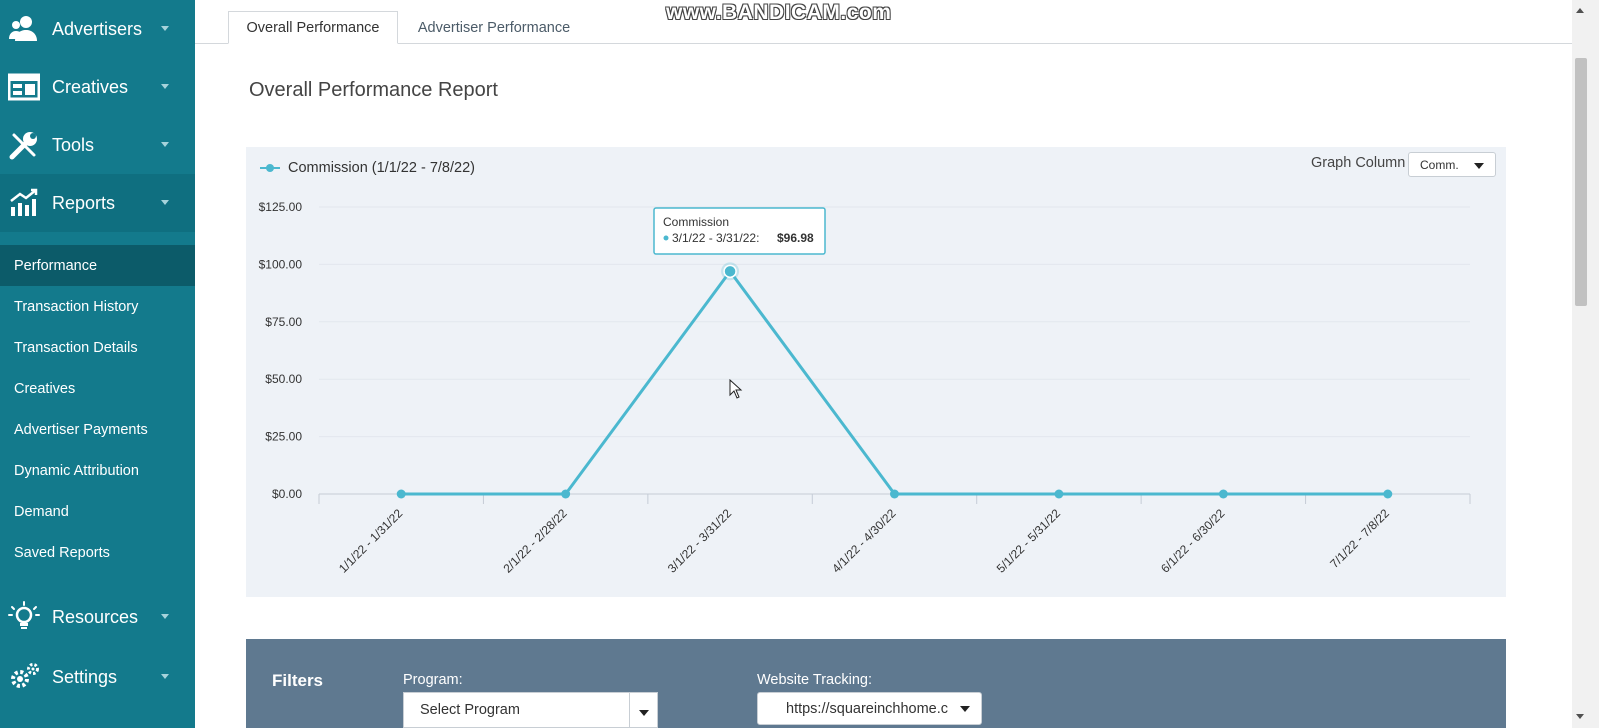 The width and height of the screenshot is (1599, 728). What do you see at coordinates (1358, 163) in the screenshot?
I see `graph-column-label: Graph Column` at bounding box center [1358, 163].